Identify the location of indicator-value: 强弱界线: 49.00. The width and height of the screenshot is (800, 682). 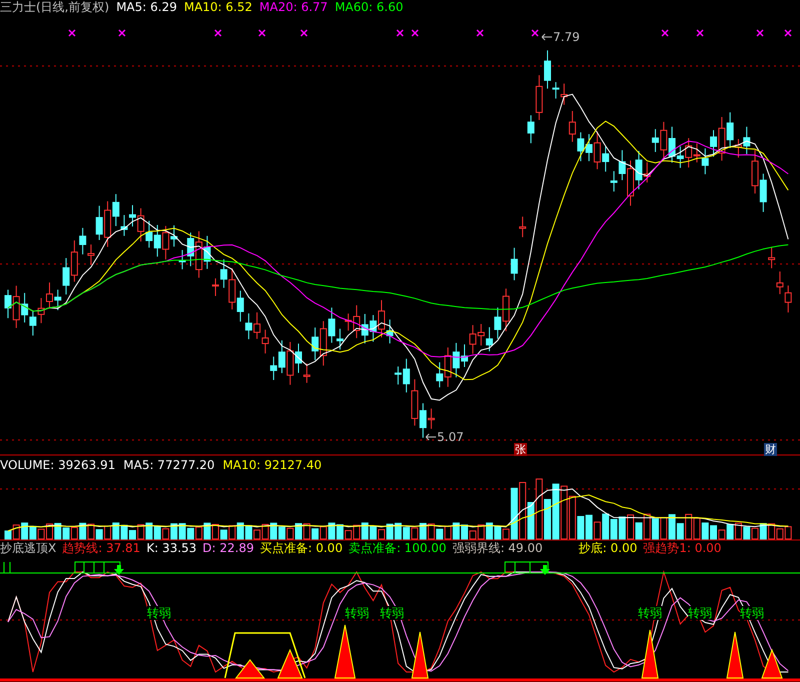
(497, 548).